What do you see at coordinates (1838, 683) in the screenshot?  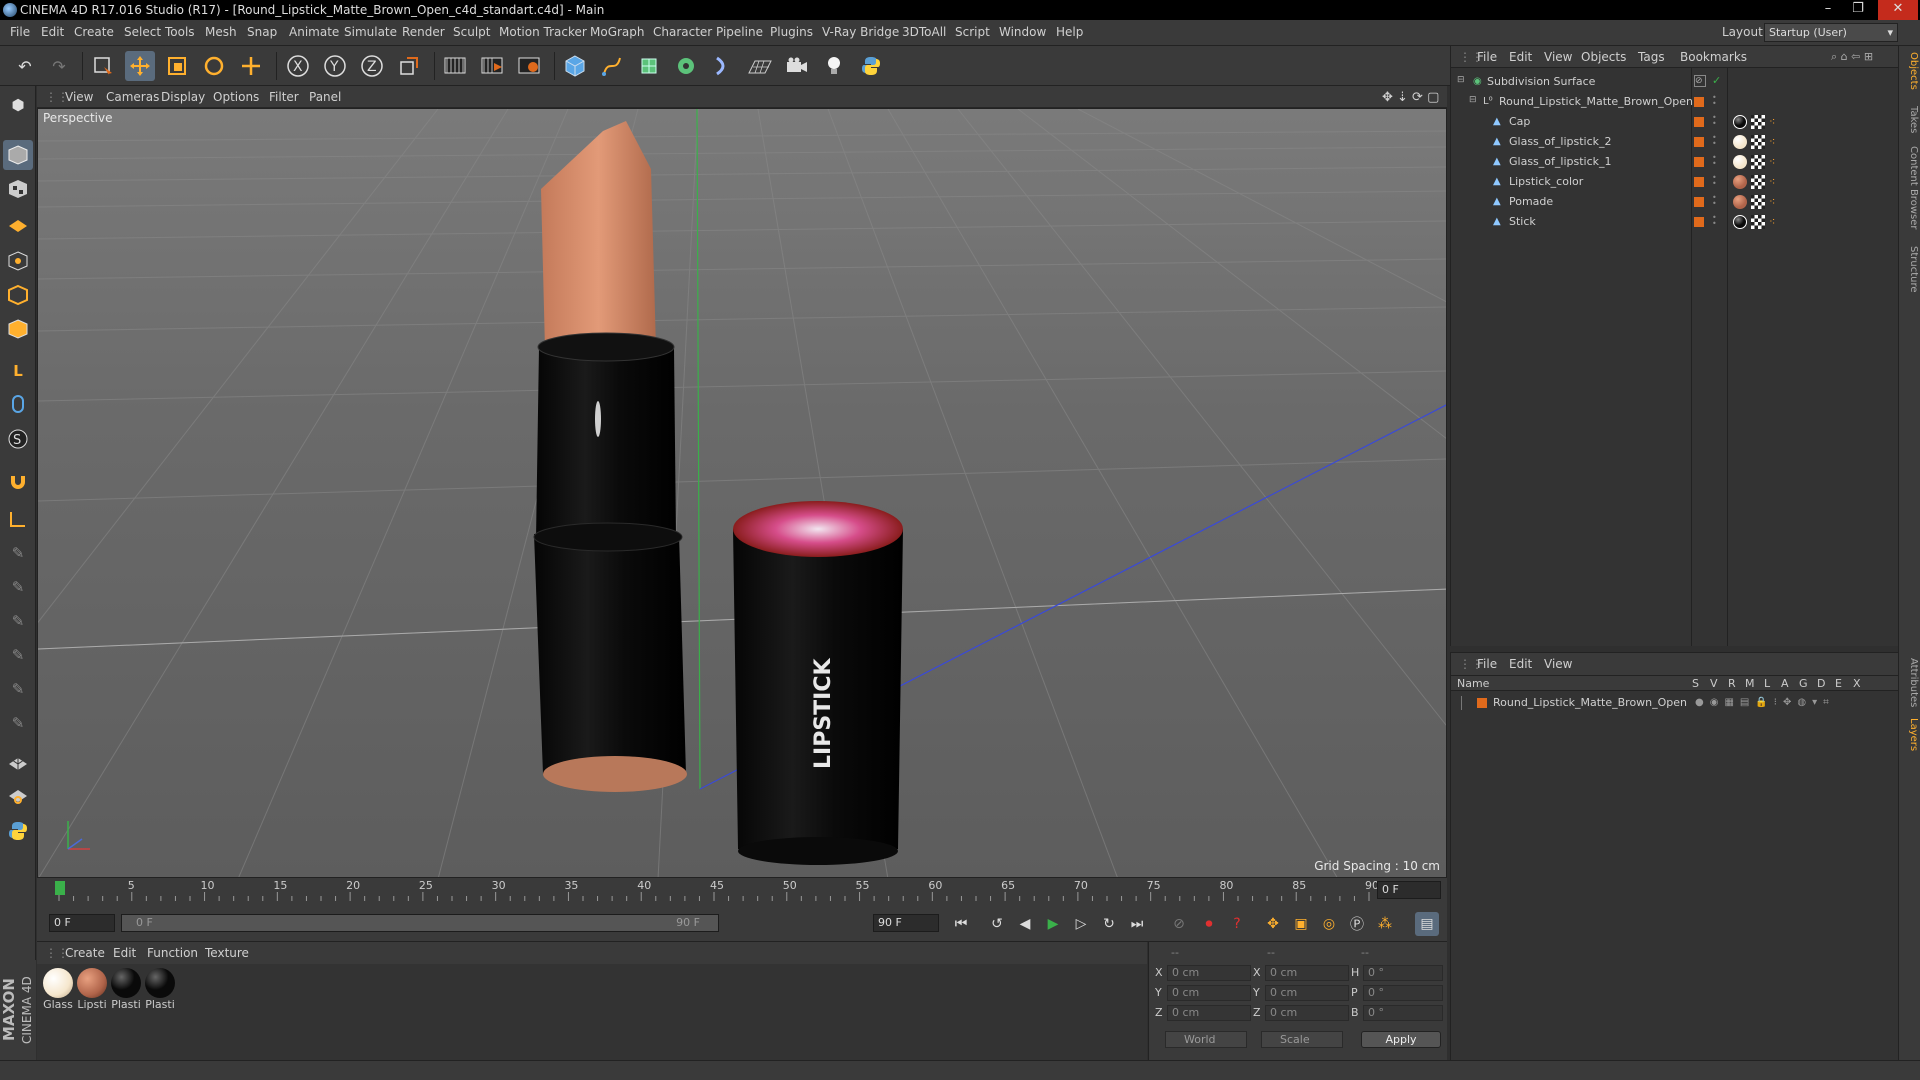 I see `column-expressions: E` at bounding box center [1838, 683].